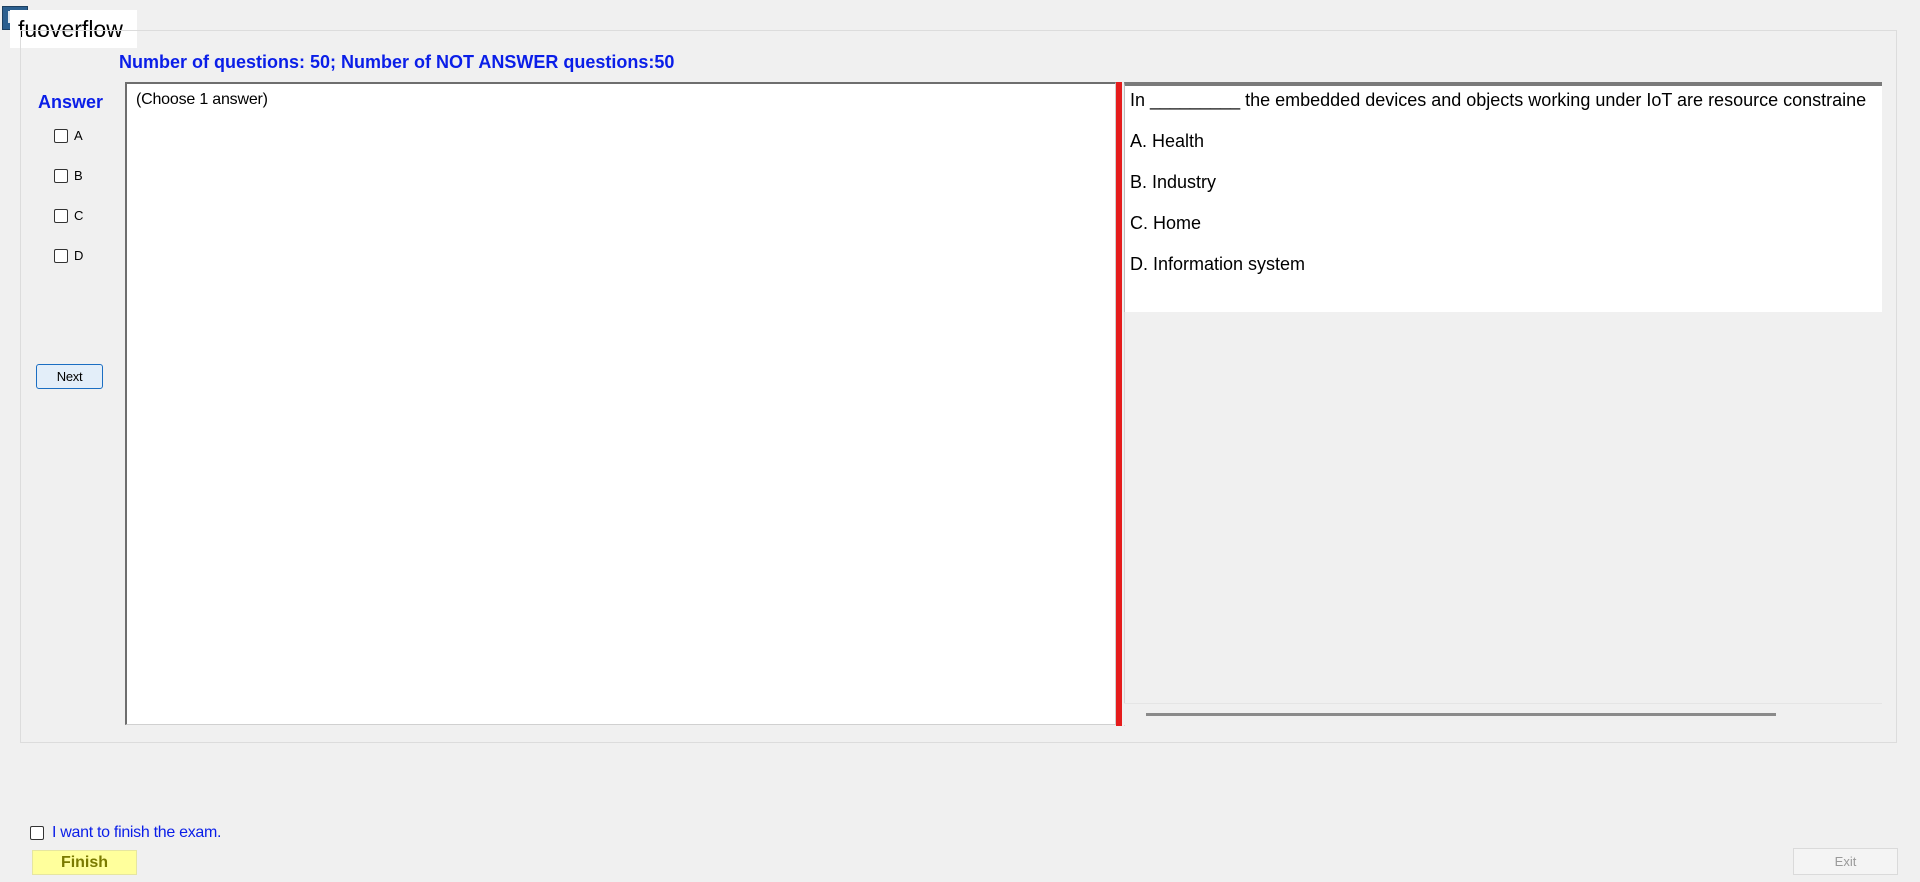 This screenshot has width=1920, height=882. What do you see at coordinates (1119, 404) in the screenshot?
I see `panel-splitter` at bounding box center [1119, 404].